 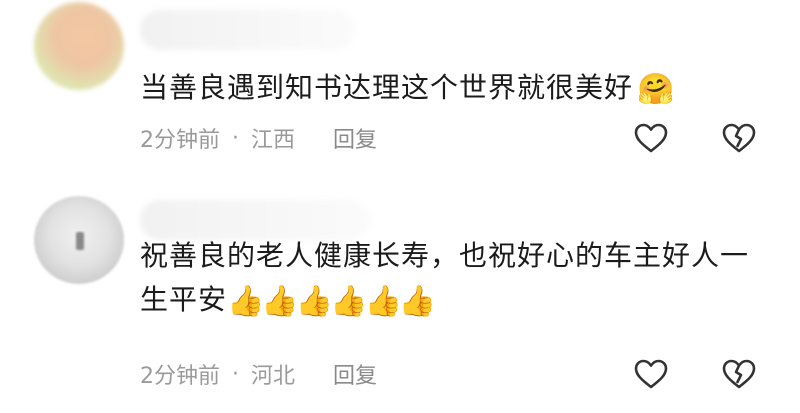 I want to click on avatar-figure-icon, so click(x=80, y=241).